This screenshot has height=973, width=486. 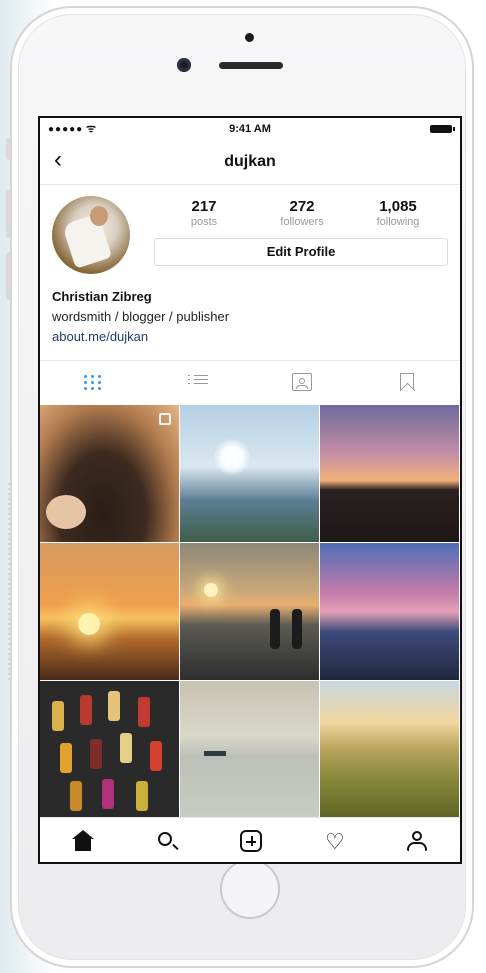 I want to click on bookmark-icon, so click(x=407, y=382).